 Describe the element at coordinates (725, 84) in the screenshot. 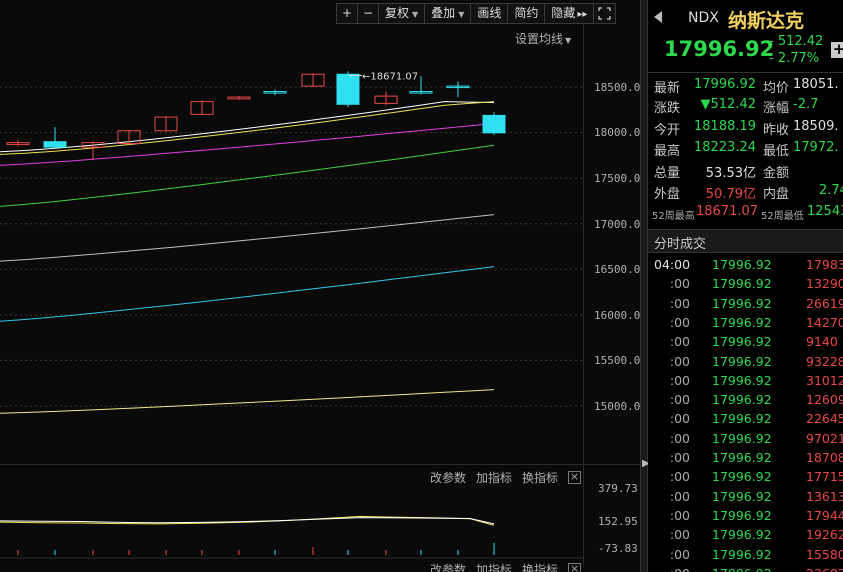

I see `quote-value: 17996.92` at that location.